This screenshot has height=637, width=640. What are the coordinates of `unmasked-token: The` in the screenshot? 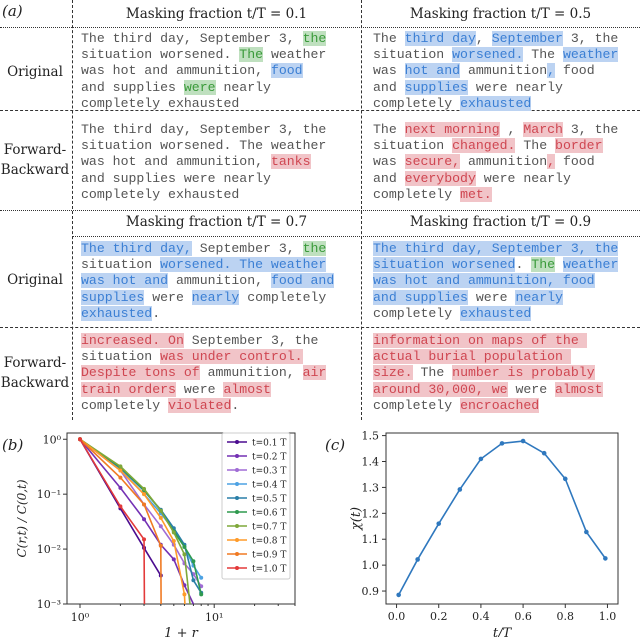 It's located at (251, 55).